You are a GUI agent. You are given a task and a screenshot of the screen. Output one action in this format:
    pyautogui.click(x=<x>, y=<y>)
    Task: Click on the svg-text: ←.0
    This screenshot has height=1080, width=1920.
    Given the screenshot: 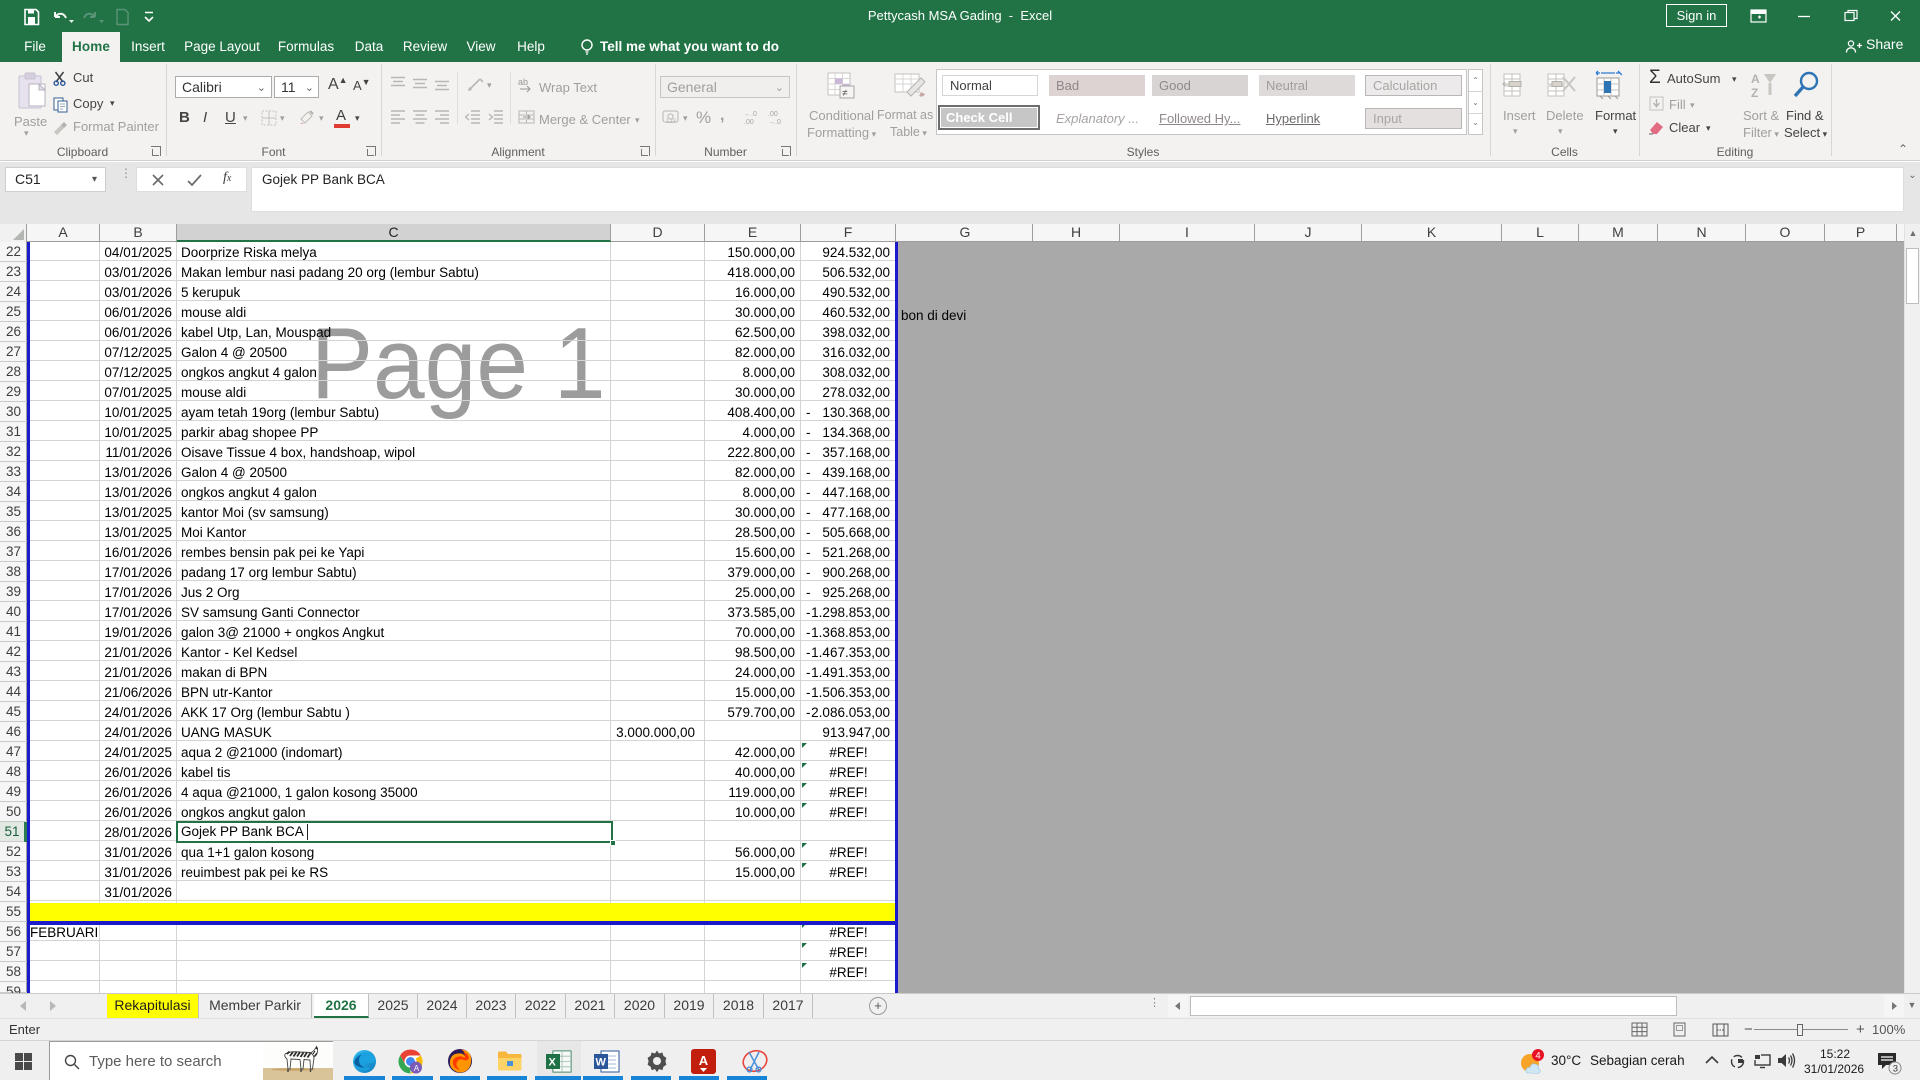 What is the action you would take?
    pyautogui.click(x=750, y=114)
    